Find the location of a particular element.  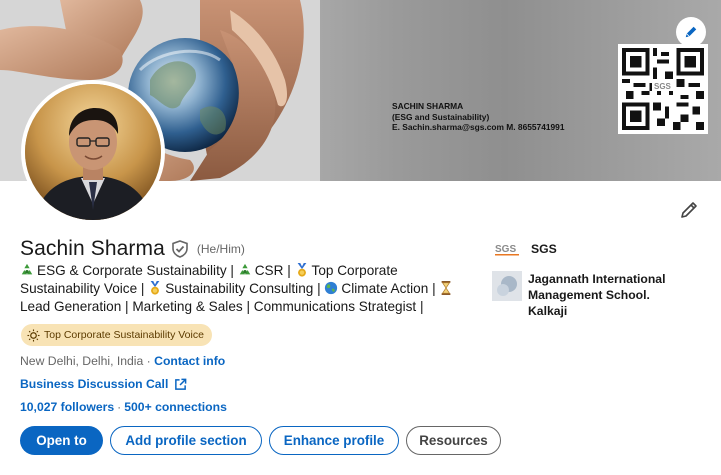

followers-link: 10,027 followers is located at coordinates (67, 407).